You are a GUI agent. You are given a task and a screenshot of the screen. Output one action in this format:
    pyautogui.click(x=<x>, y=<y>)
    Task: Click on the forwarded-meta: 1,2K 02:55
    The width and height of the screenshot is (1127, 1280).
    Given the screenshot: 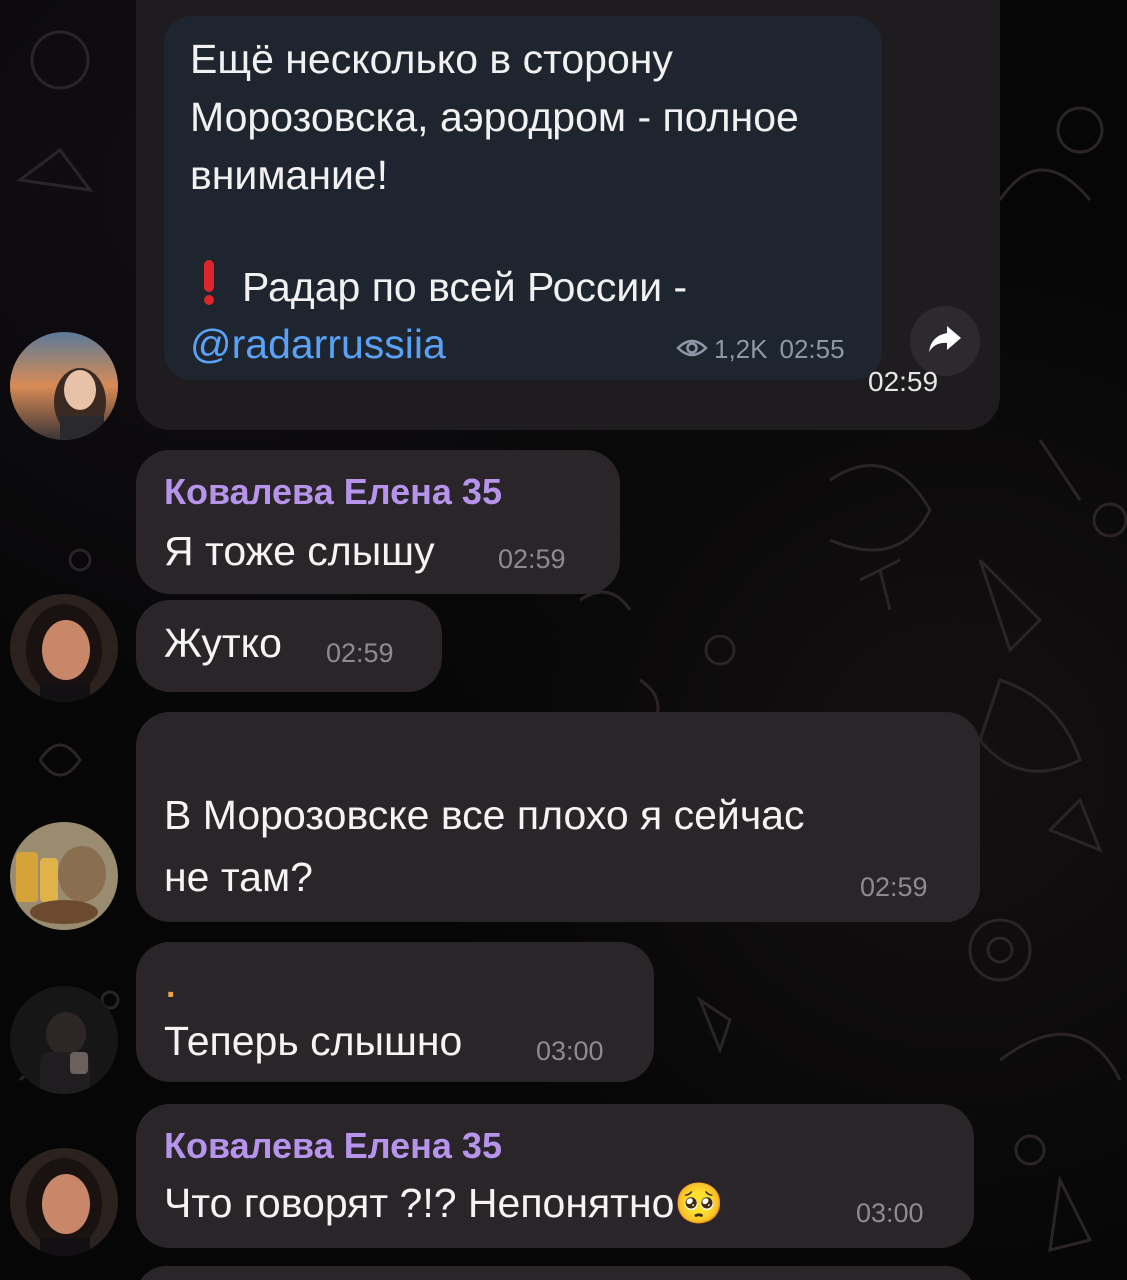 What is the action you would take?
    pyautogui.click(x=760, y=349)
    